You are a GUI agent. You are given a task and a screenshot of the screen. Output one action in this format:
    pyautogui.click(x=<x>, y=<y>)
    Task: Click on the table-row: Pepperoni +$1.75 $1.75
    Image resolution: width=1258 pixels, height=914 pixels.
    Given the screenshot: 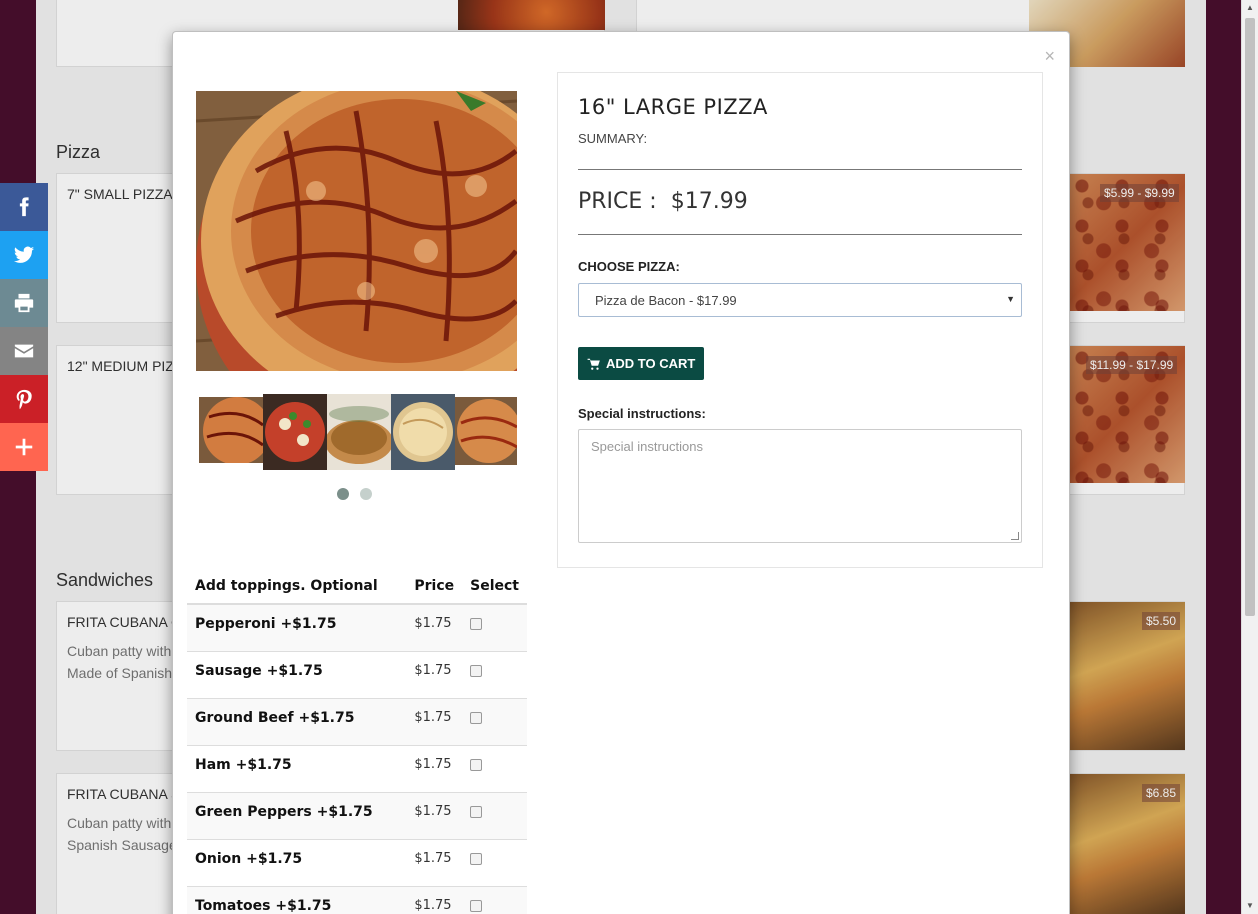 What is the action you would take?
    pyautogui.click(x=357, y=627)
    